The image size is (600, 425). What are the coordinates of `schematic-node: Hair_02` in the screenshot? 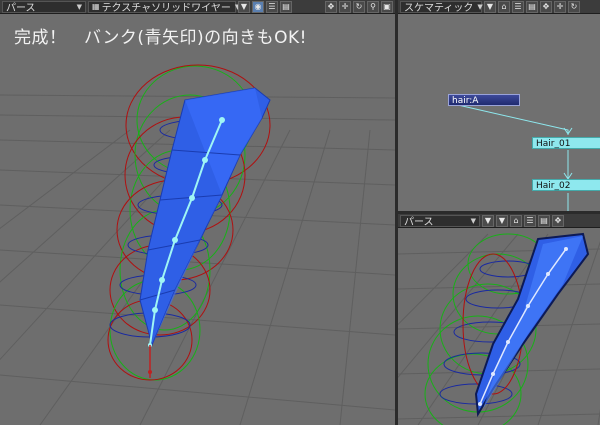 It's located at (566, 185).